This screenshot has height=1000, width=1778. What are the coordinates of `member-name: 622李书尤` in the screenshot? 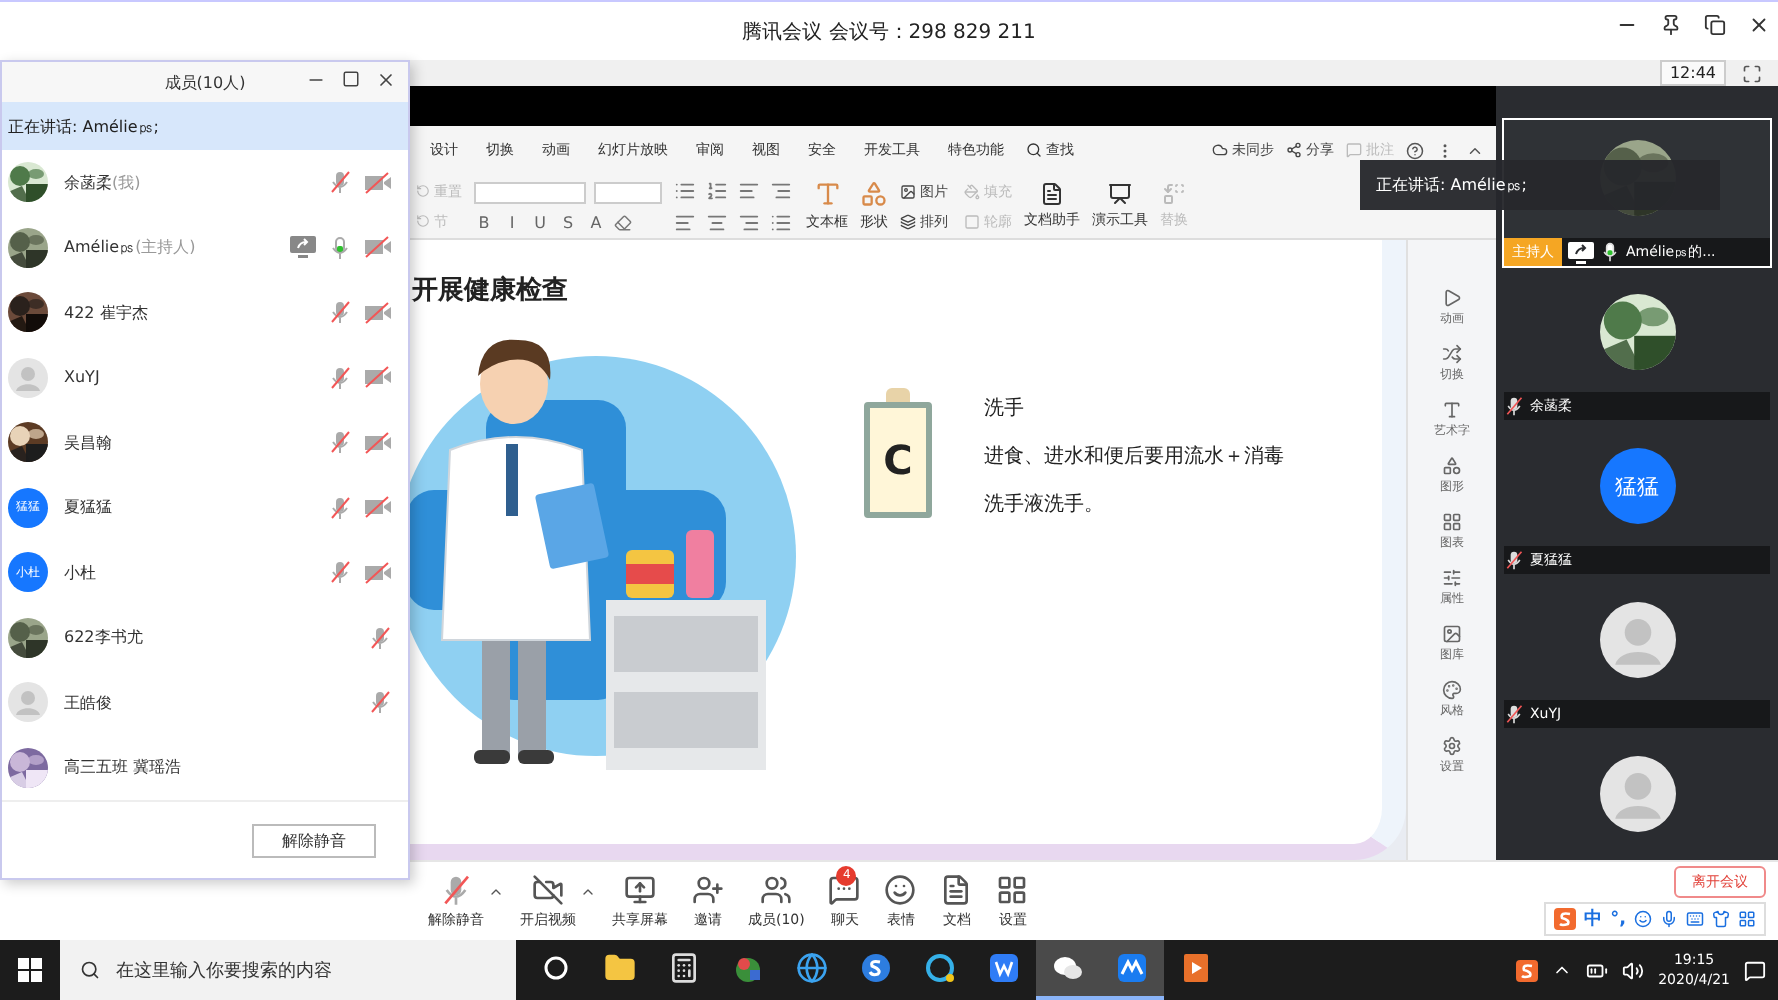 It's located at (104, 637).